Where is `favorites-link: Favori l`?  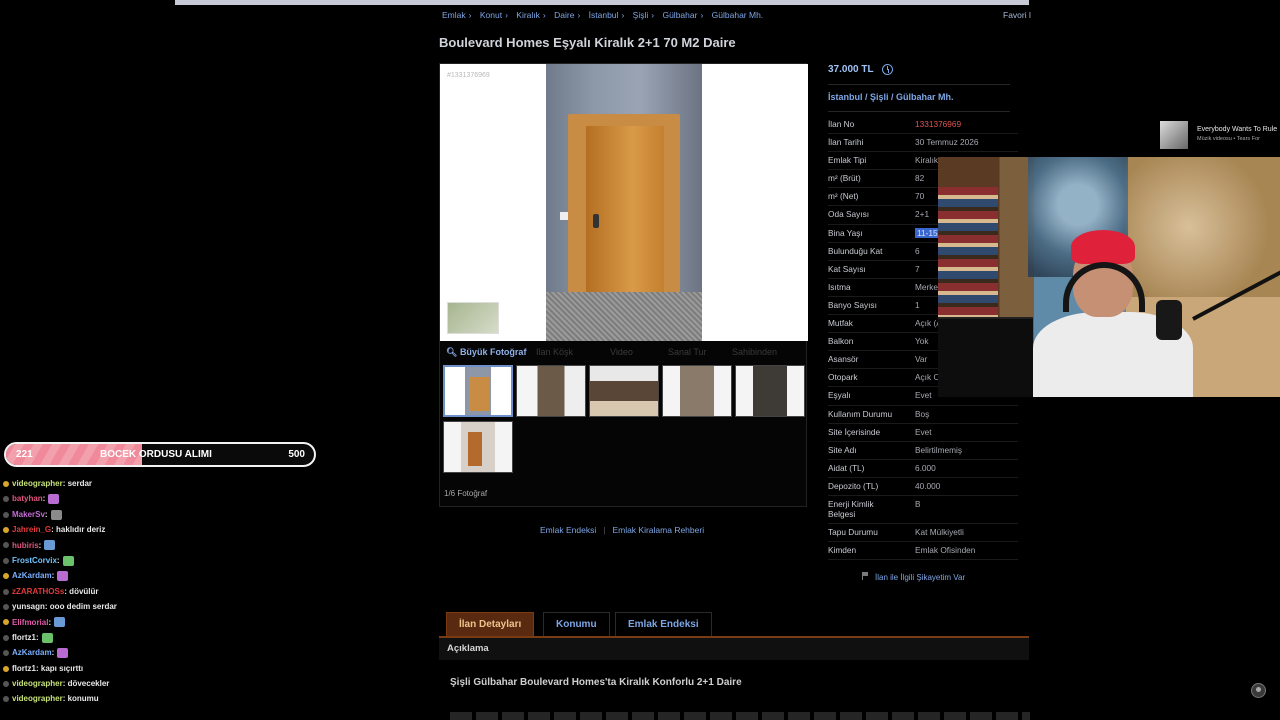 favorites-link: Favori l is located at coordinates (1017, 15).